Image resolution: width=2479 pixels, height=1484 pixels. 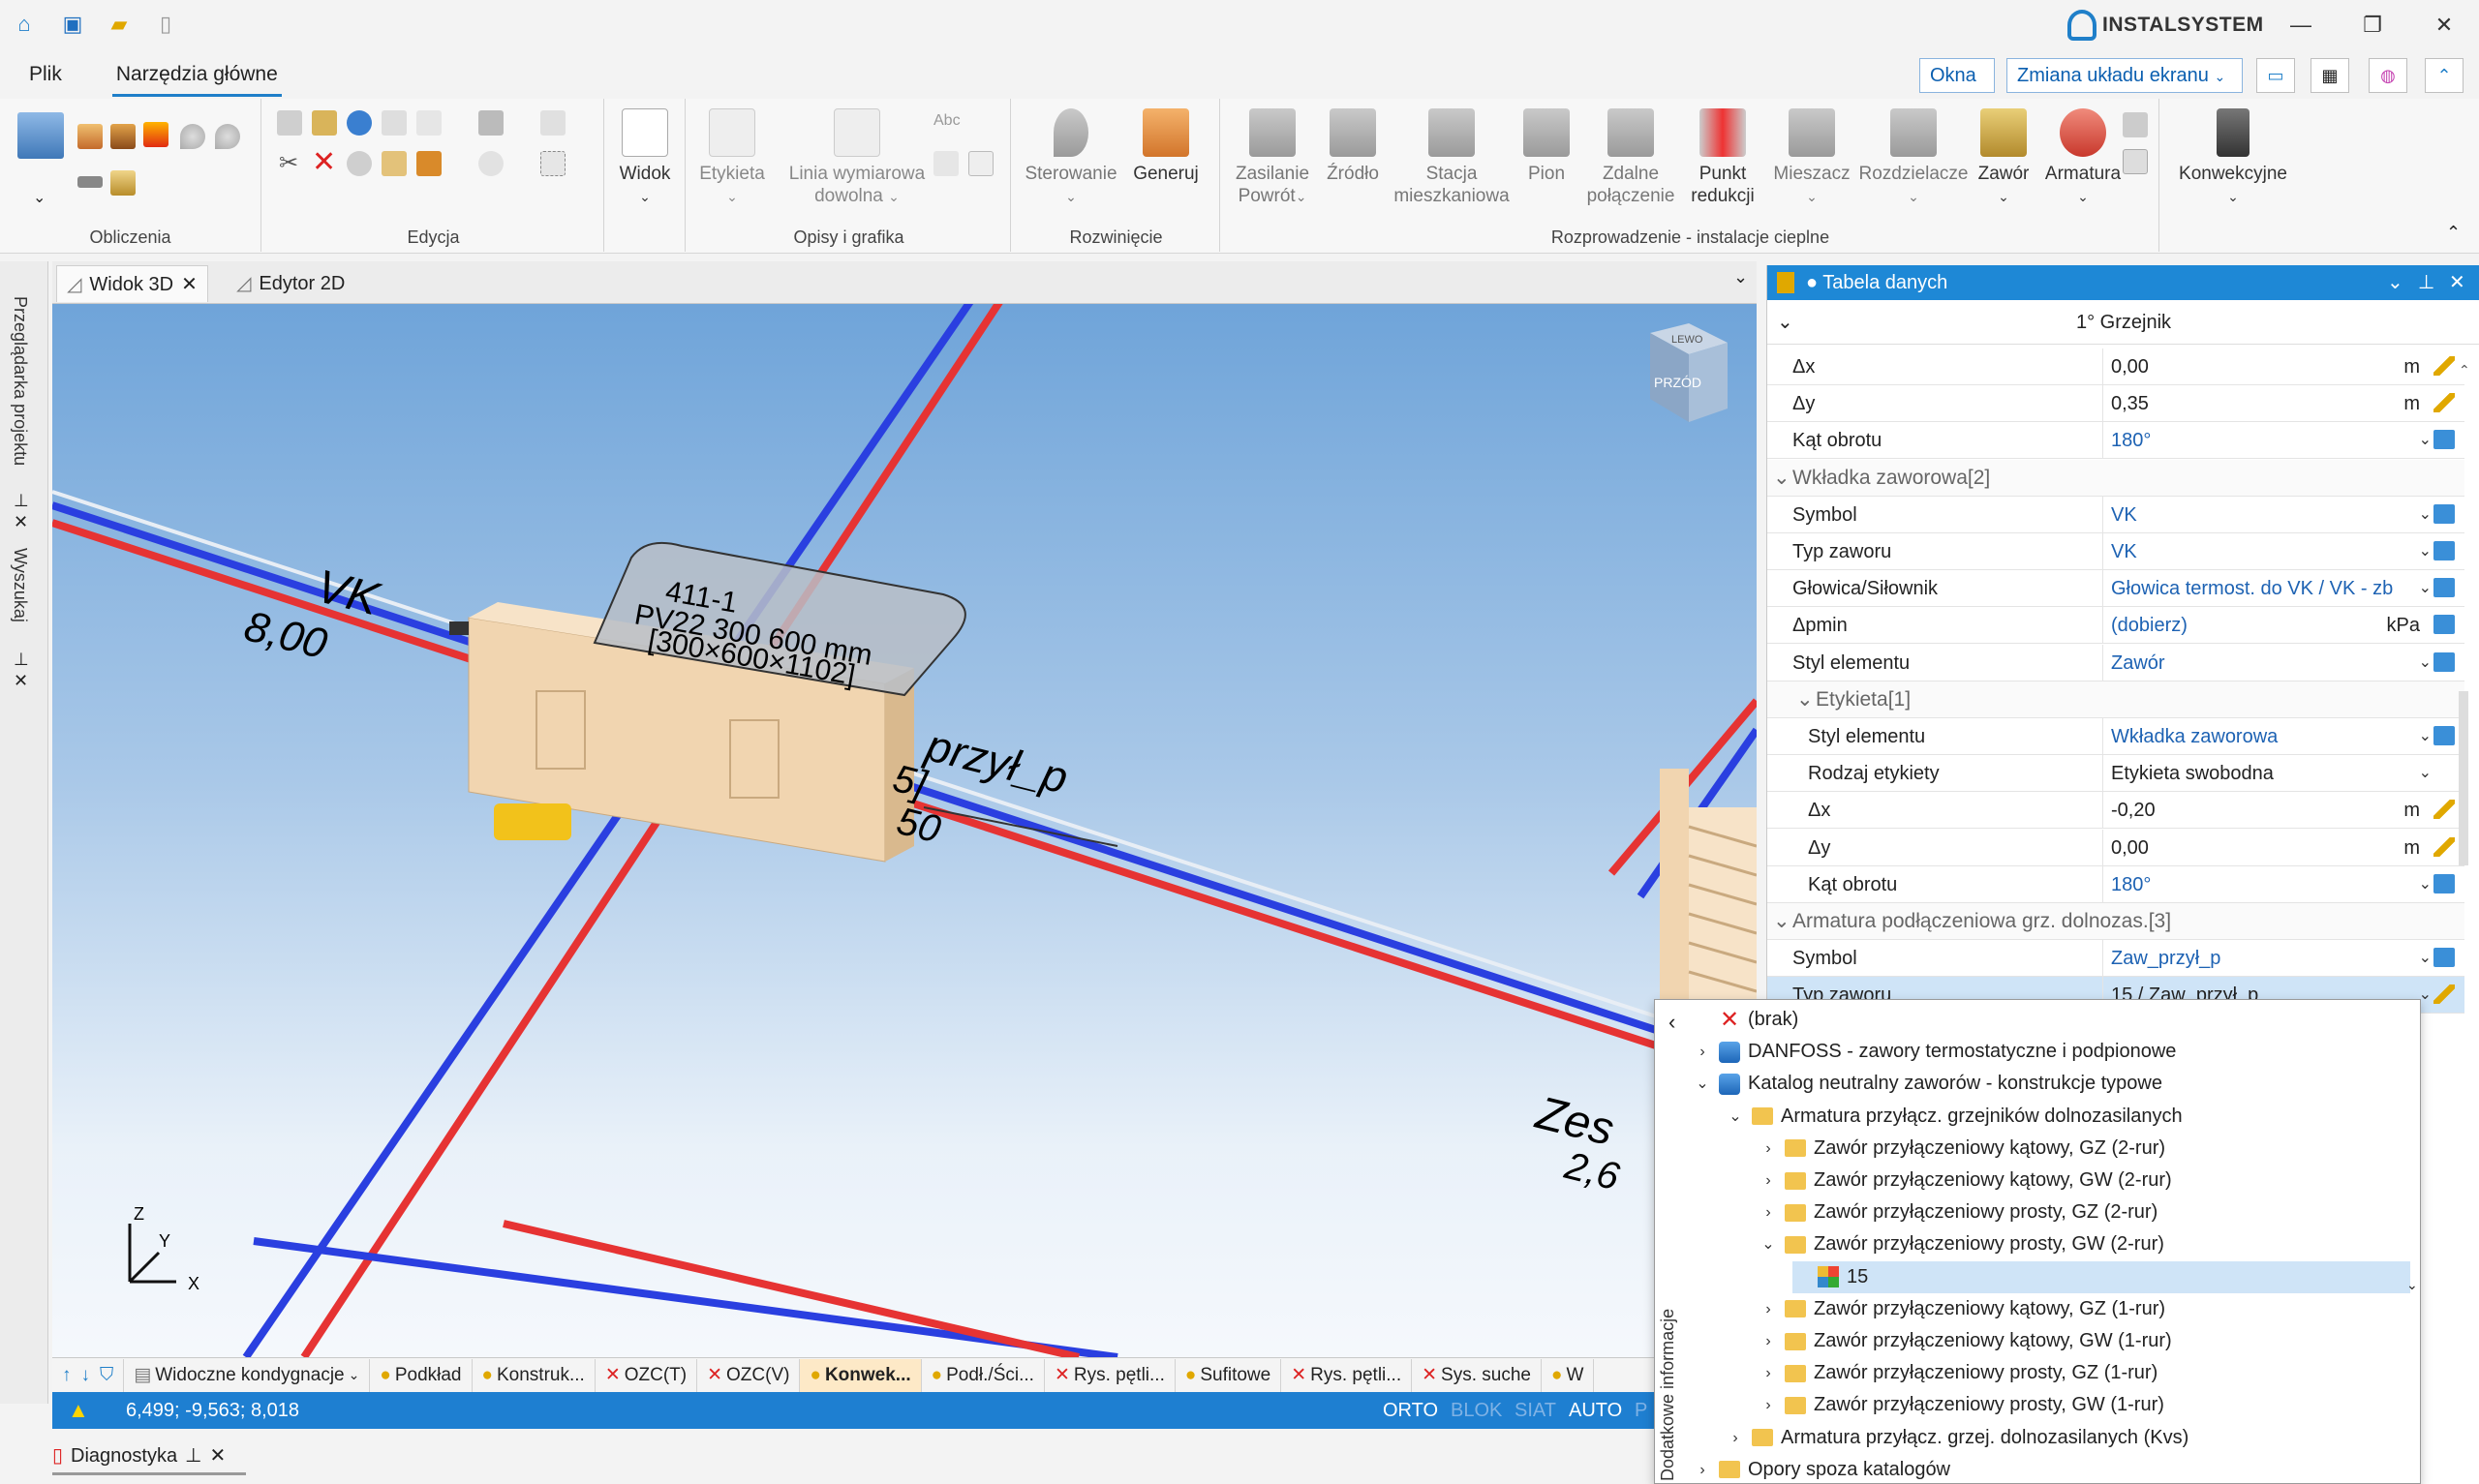 What do you see at coordinates (73, 24) in the screenshot?
I see `save-icon: ▣` at bounding box center [73, 24].